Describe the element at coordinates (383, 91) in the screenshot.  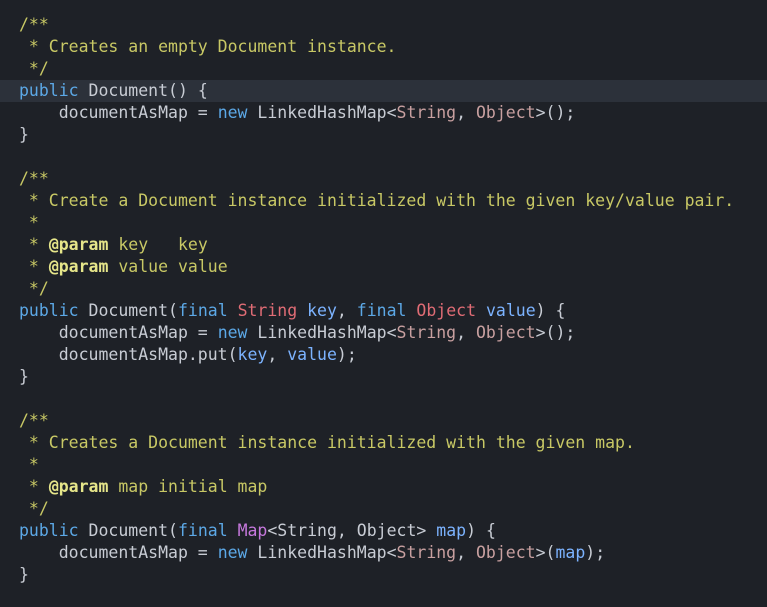
I see `code-line-current: public Document() {` at that location.